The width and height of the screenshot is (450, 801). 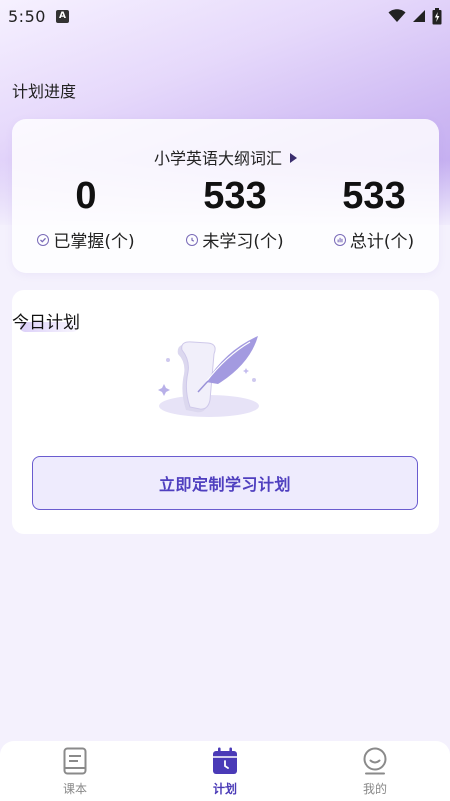 I want to click on nav-label-textbook: 课本, so click(x=74, y=789).